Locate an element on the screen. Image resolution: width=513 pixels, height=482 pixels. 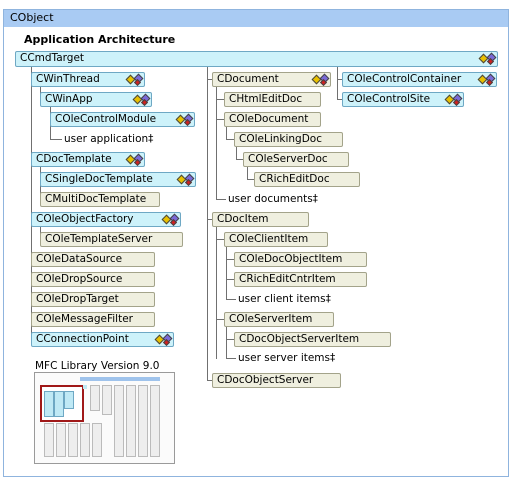
class-cdoctemplate: CDocTemplate is located at coordinates (88, 159).